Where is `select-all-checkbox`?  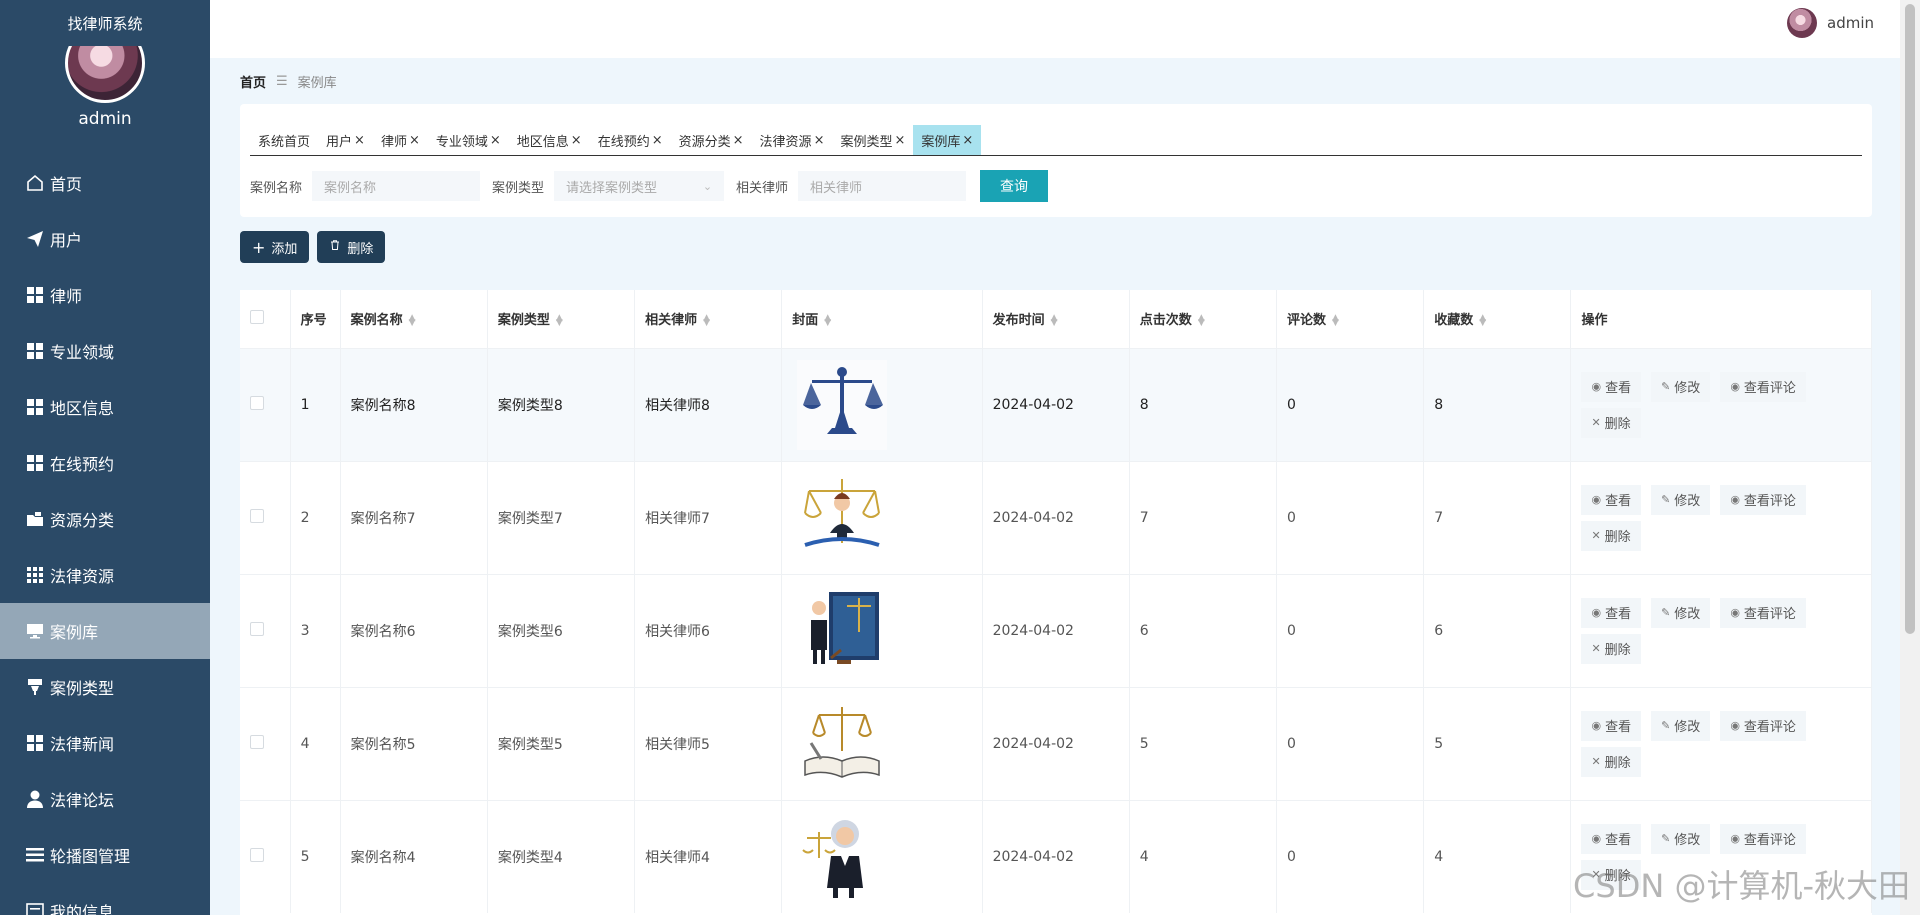
select-all-checkbox is located at coordinates (257, 316).